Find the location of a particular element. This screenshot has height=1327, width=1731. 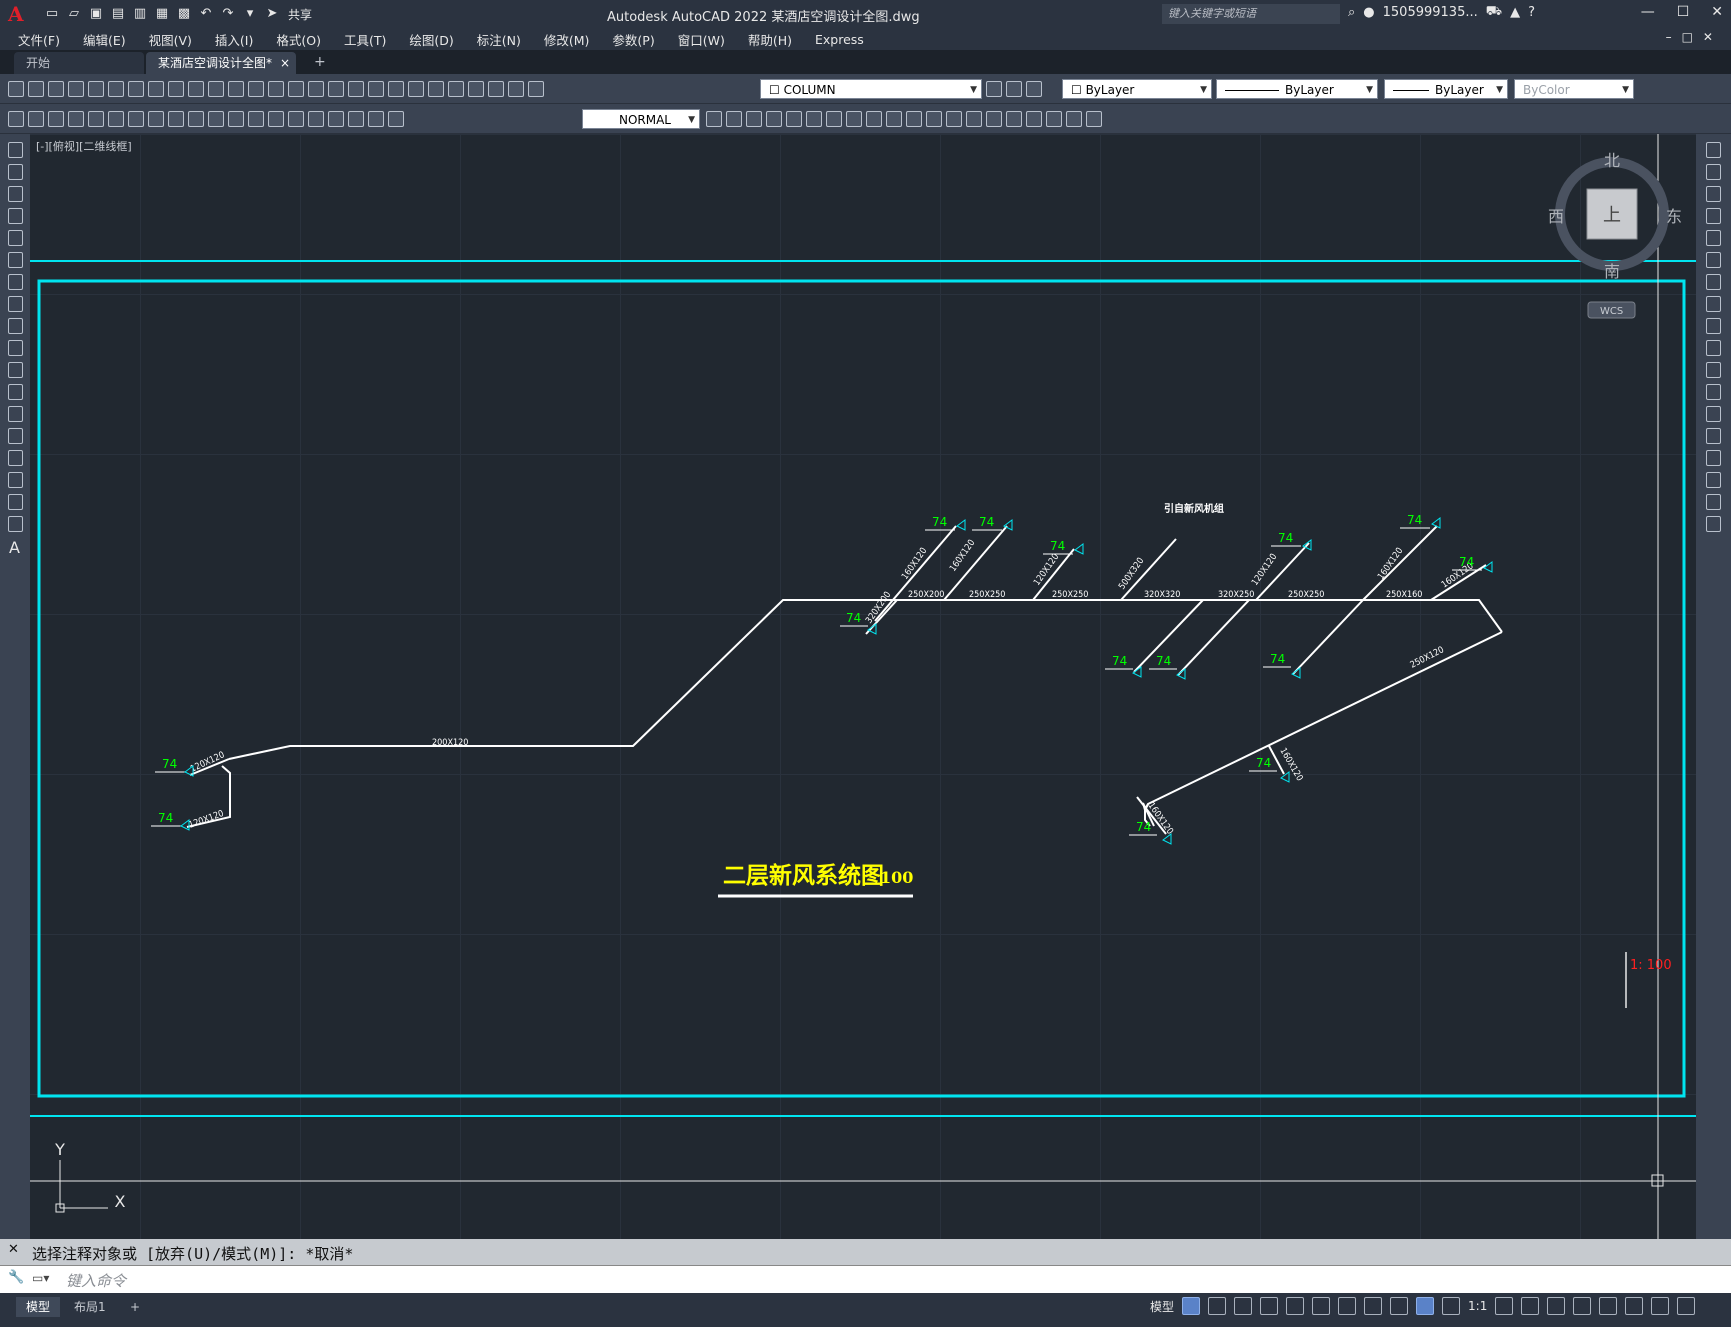

osnap-tracking-icon is located at coordinates (1321, 1306).